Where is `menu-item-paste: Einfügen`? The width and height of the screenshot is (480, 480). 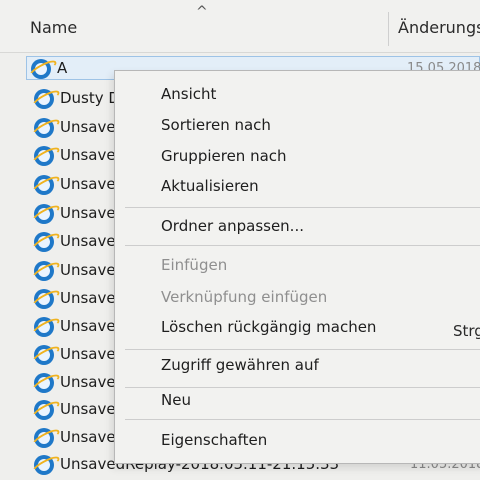
menu-item-paste: Einfügen is located at coordinates (194, 265).